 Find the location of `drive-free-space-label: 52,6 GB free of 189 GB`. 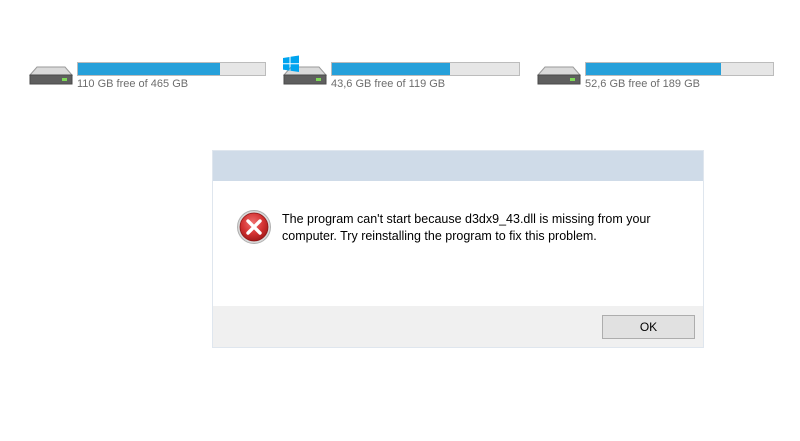

drive-free-space-label: 52,6 GB free of 189 GB is located at coordinates (642, 84).